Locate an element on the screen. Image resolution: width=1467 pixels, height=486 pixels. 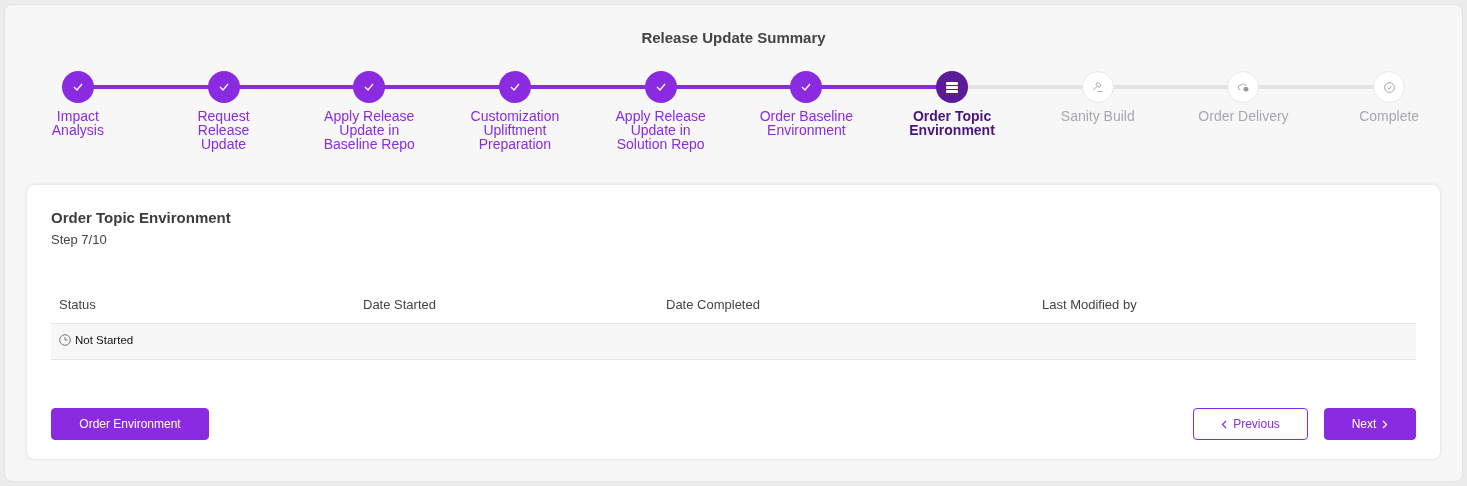
server-icon is located at coordinates (952, 87).